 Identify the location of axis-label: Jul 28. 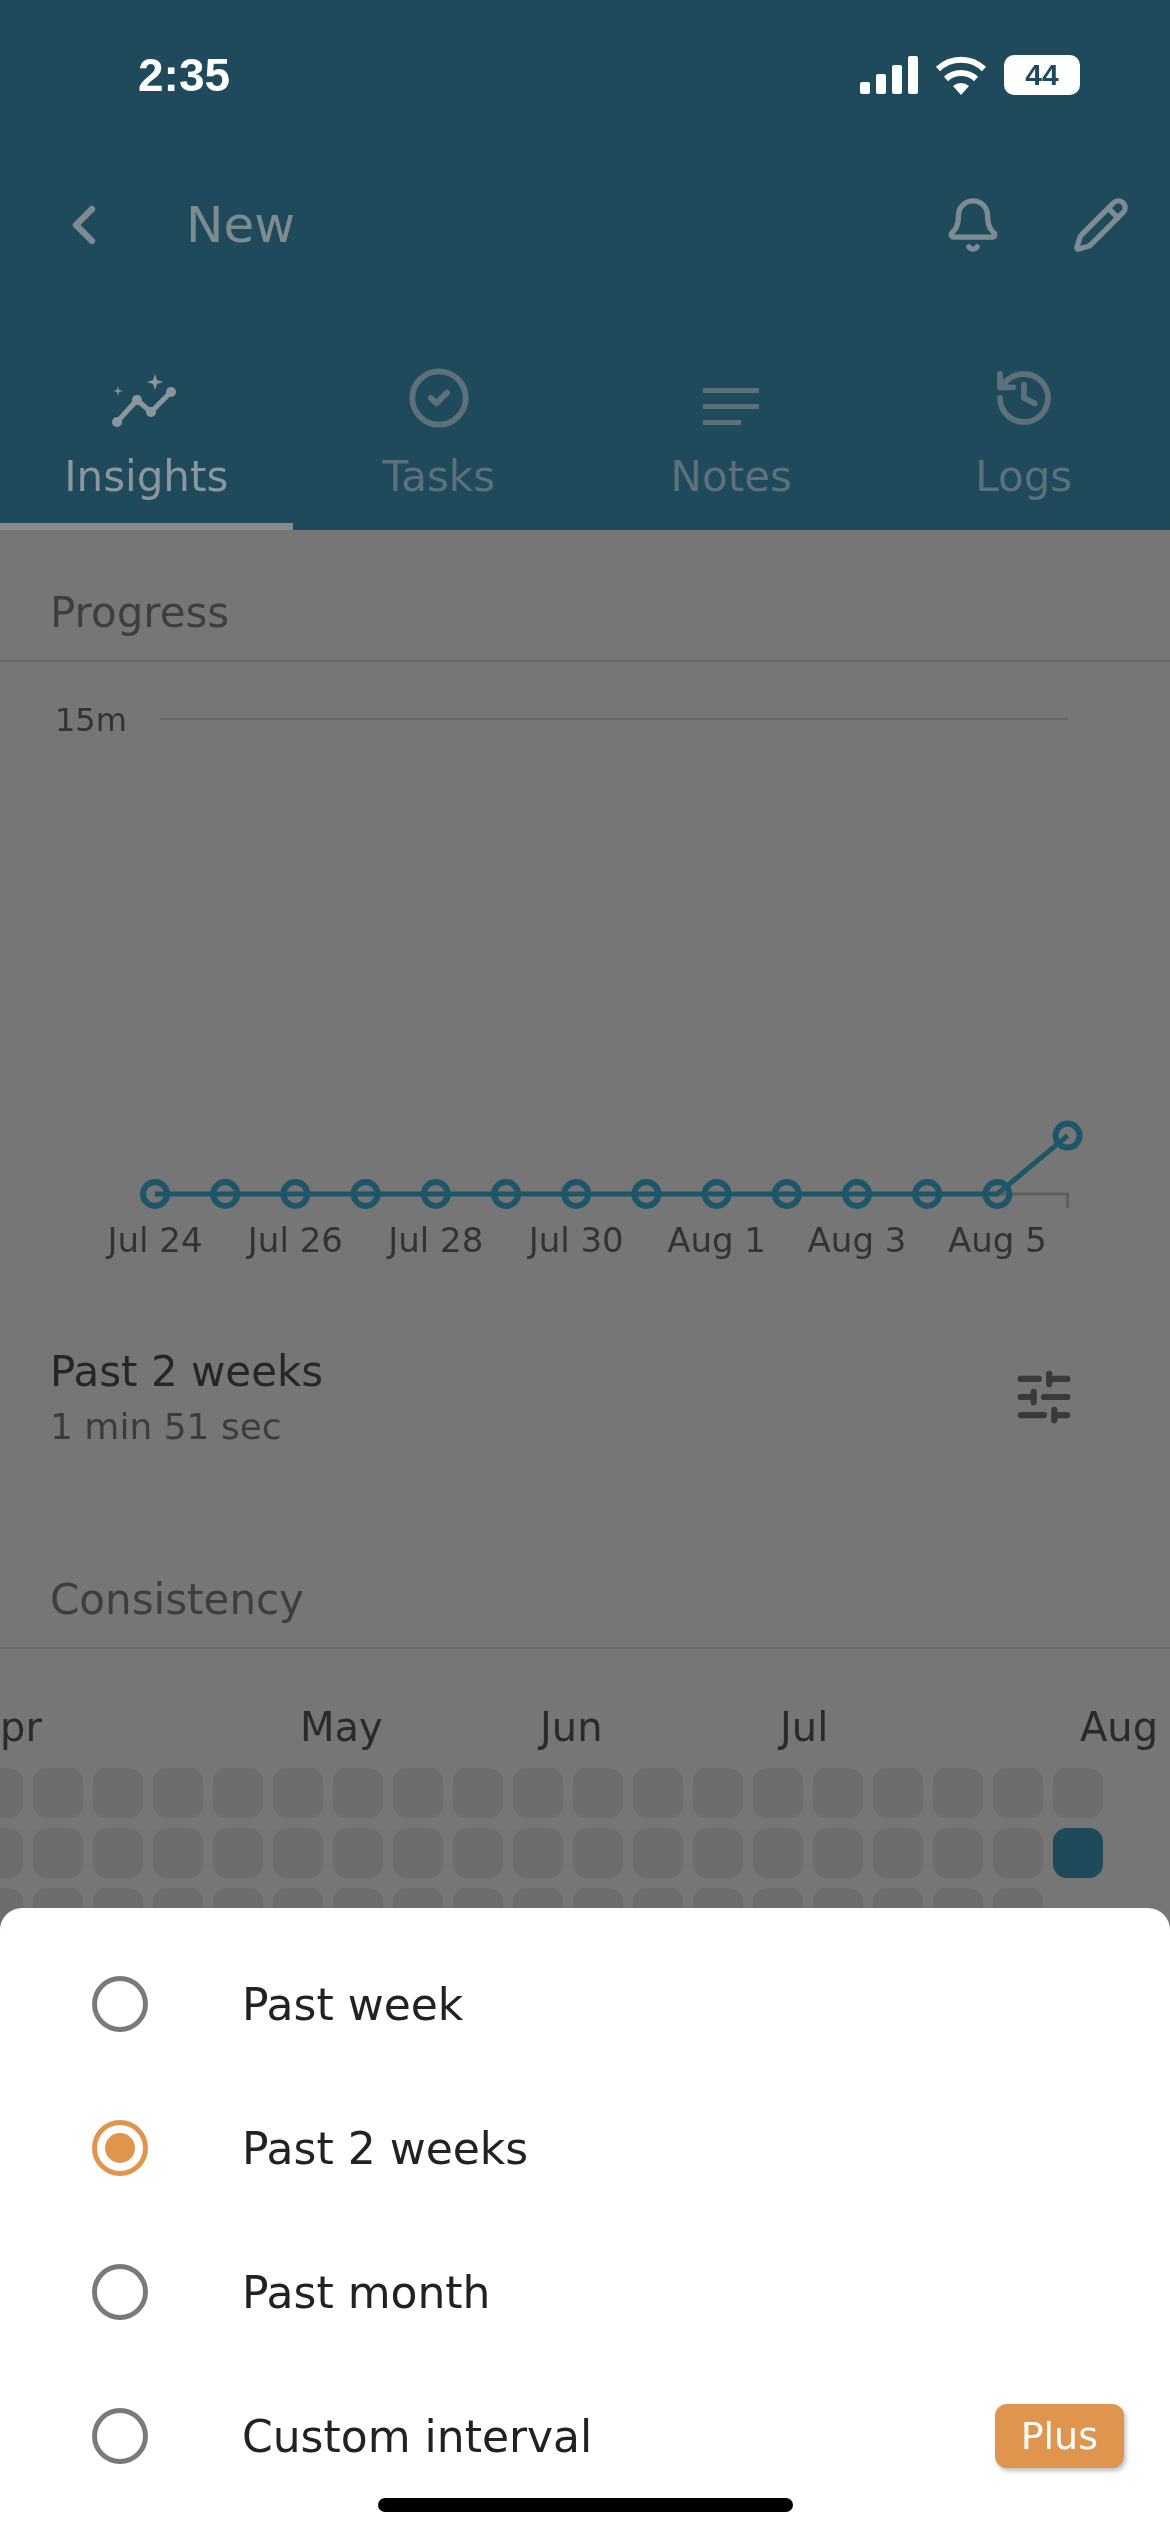
(436, 1240).